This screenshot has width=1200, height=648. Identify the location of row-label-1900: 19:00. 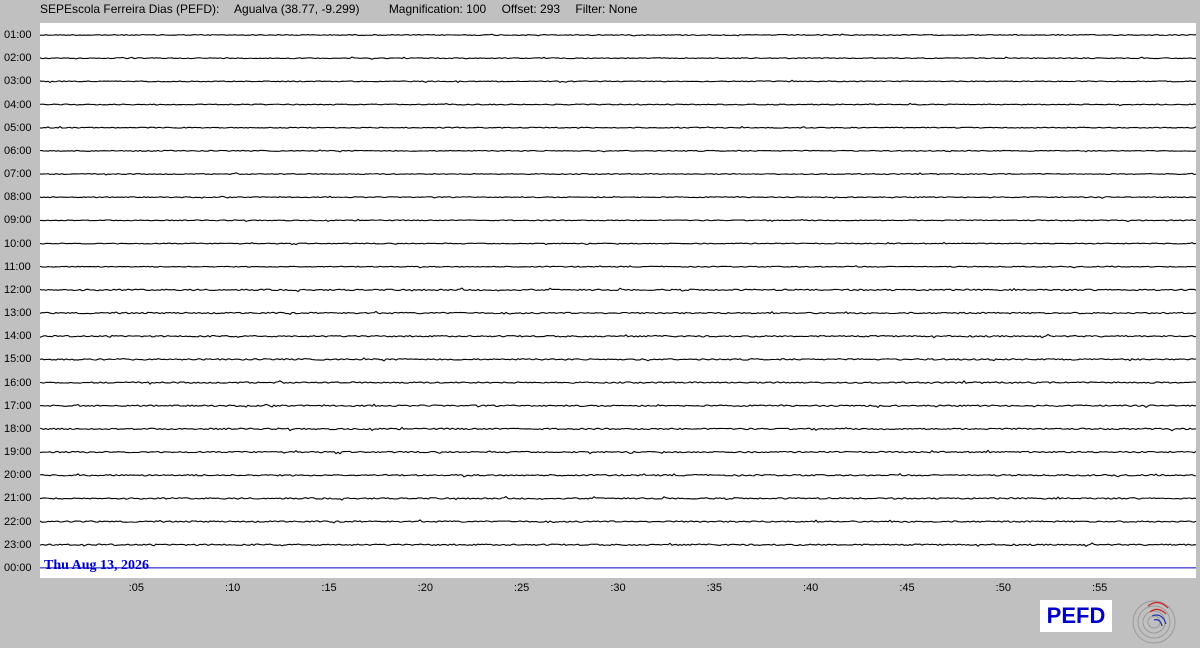
(18, 452).